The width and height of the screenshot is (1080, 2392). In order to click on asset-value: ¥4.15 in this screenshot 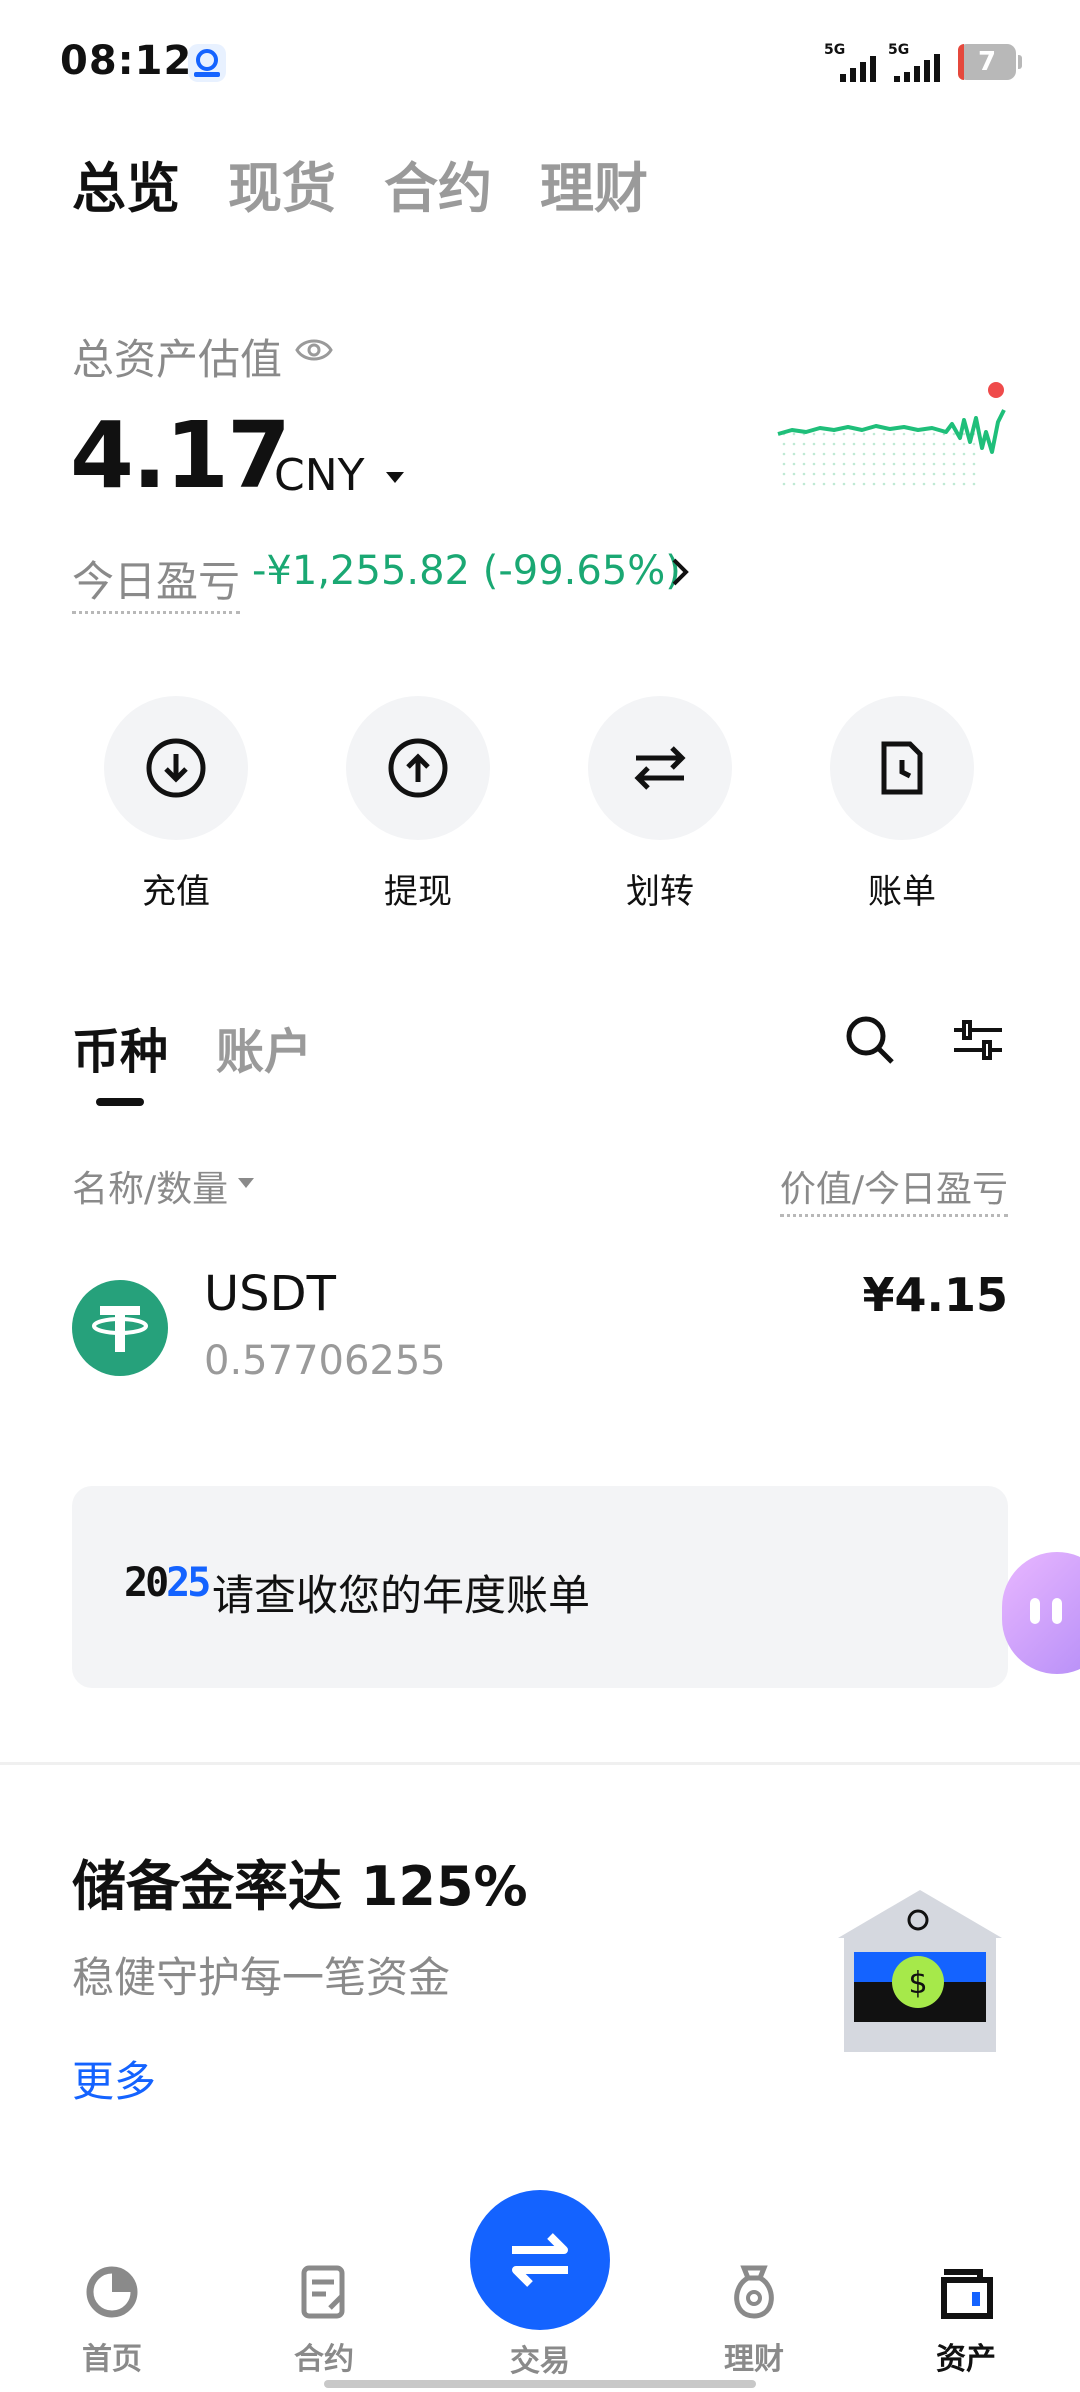, I will do `click(935, 1295)`.